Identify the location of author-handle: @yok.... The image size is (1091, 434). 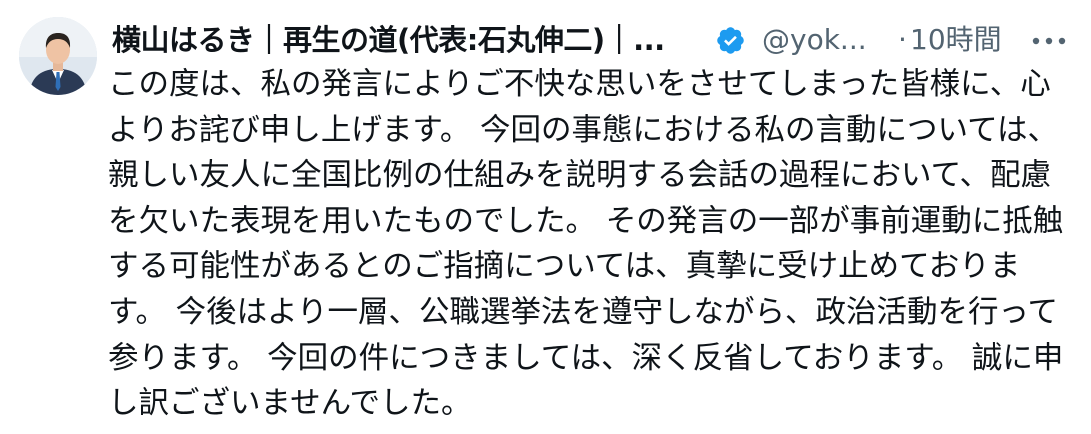
(814, 40).